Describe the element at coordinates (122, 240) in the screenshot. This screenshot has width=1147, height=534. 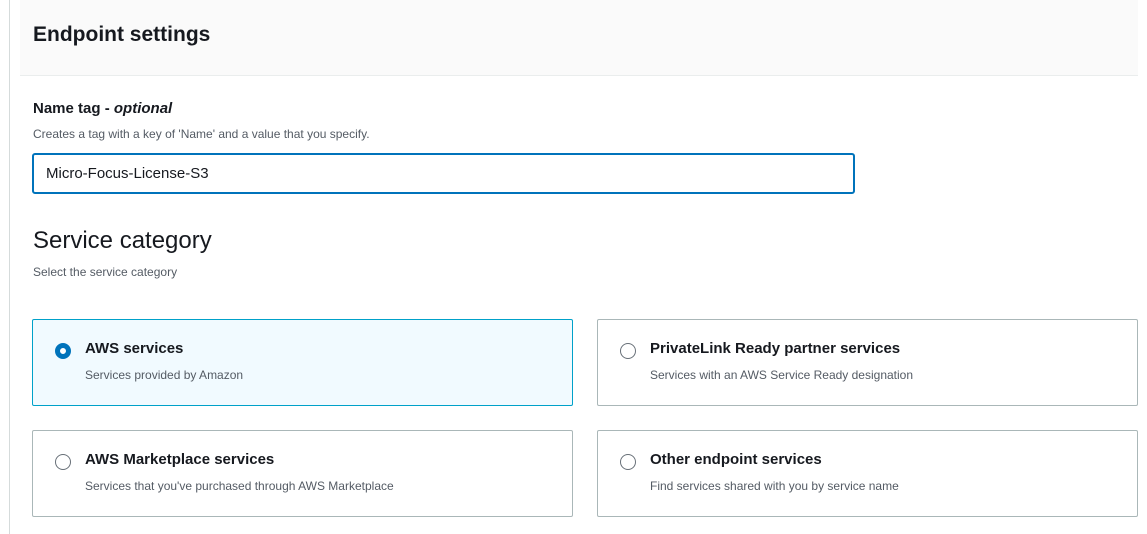
I see `service-category-title: Service category` at that location.